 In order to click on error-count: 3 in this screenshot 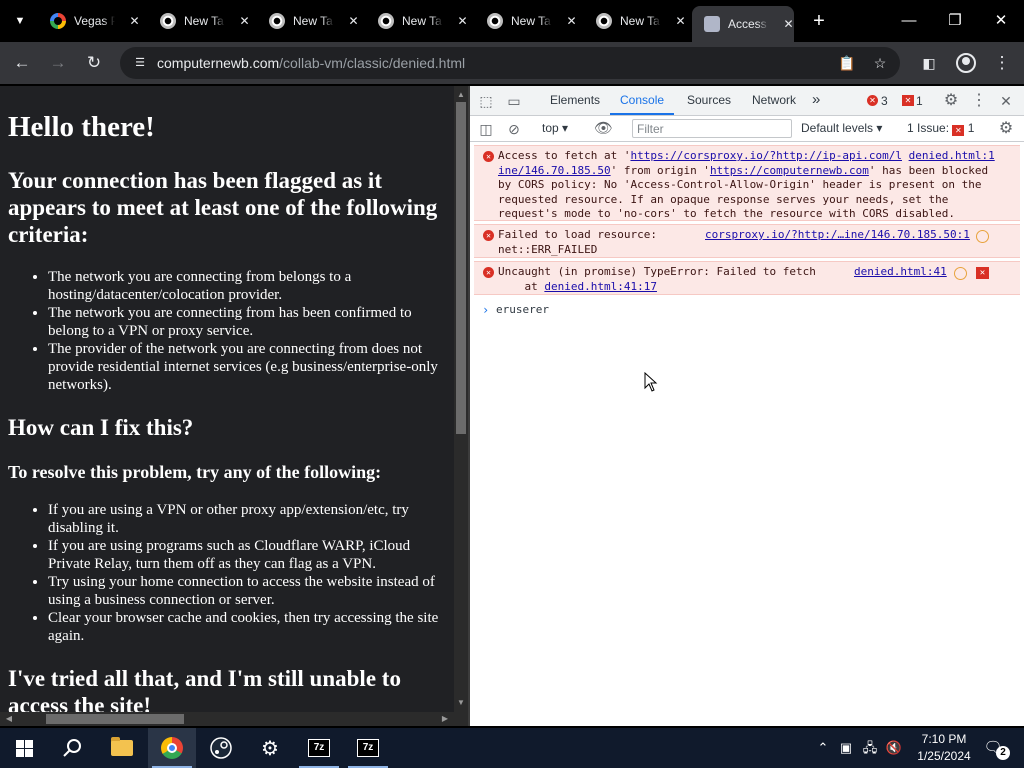, I will do `click(884, 101)`.